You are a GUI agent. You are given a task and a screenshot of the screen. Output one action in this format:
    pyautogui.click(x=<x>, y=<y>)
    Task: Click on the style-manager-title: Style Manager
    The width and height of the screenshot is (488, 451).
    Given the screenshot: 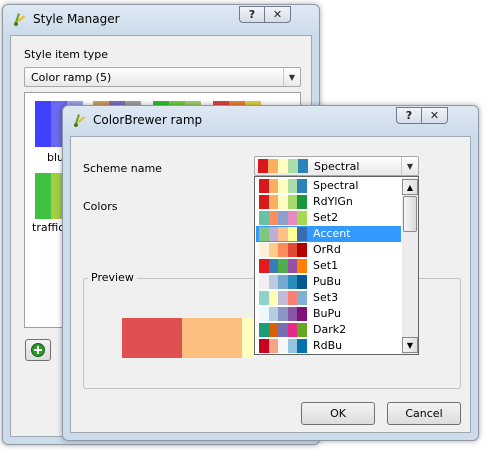 What is the action you would take?
    pyautogui.click(x=76, y=19)
    